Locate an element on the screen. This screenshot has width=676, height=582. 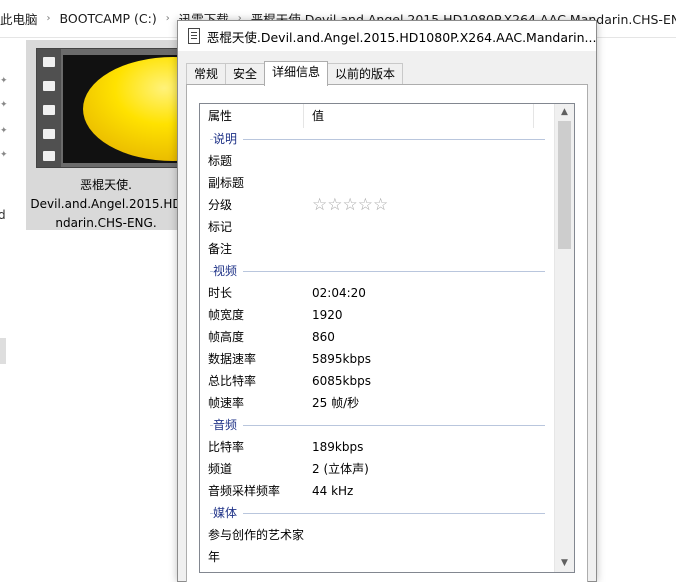
property-value: 44 kHz is located at coordinates (333, 491).